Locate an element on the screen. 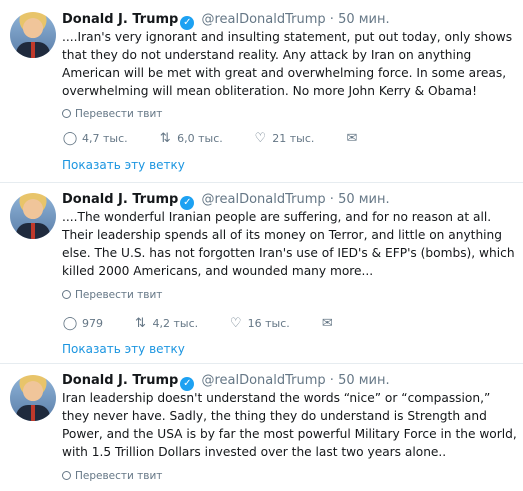 The height and width of the screenshot is (491, 523). like-button: ♡ 21 тыс. is located at coordinates (283, 138).